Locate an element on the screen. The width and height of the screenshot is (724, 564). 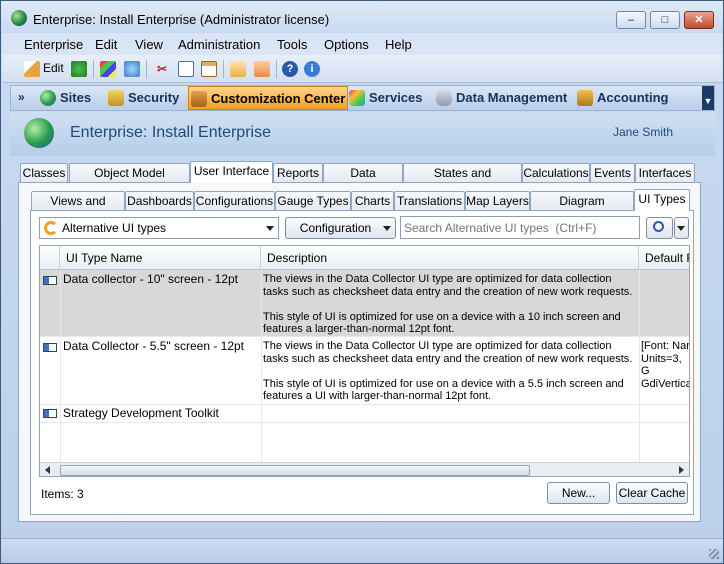
close-button: ✕ is located at coordinates (699, 20).